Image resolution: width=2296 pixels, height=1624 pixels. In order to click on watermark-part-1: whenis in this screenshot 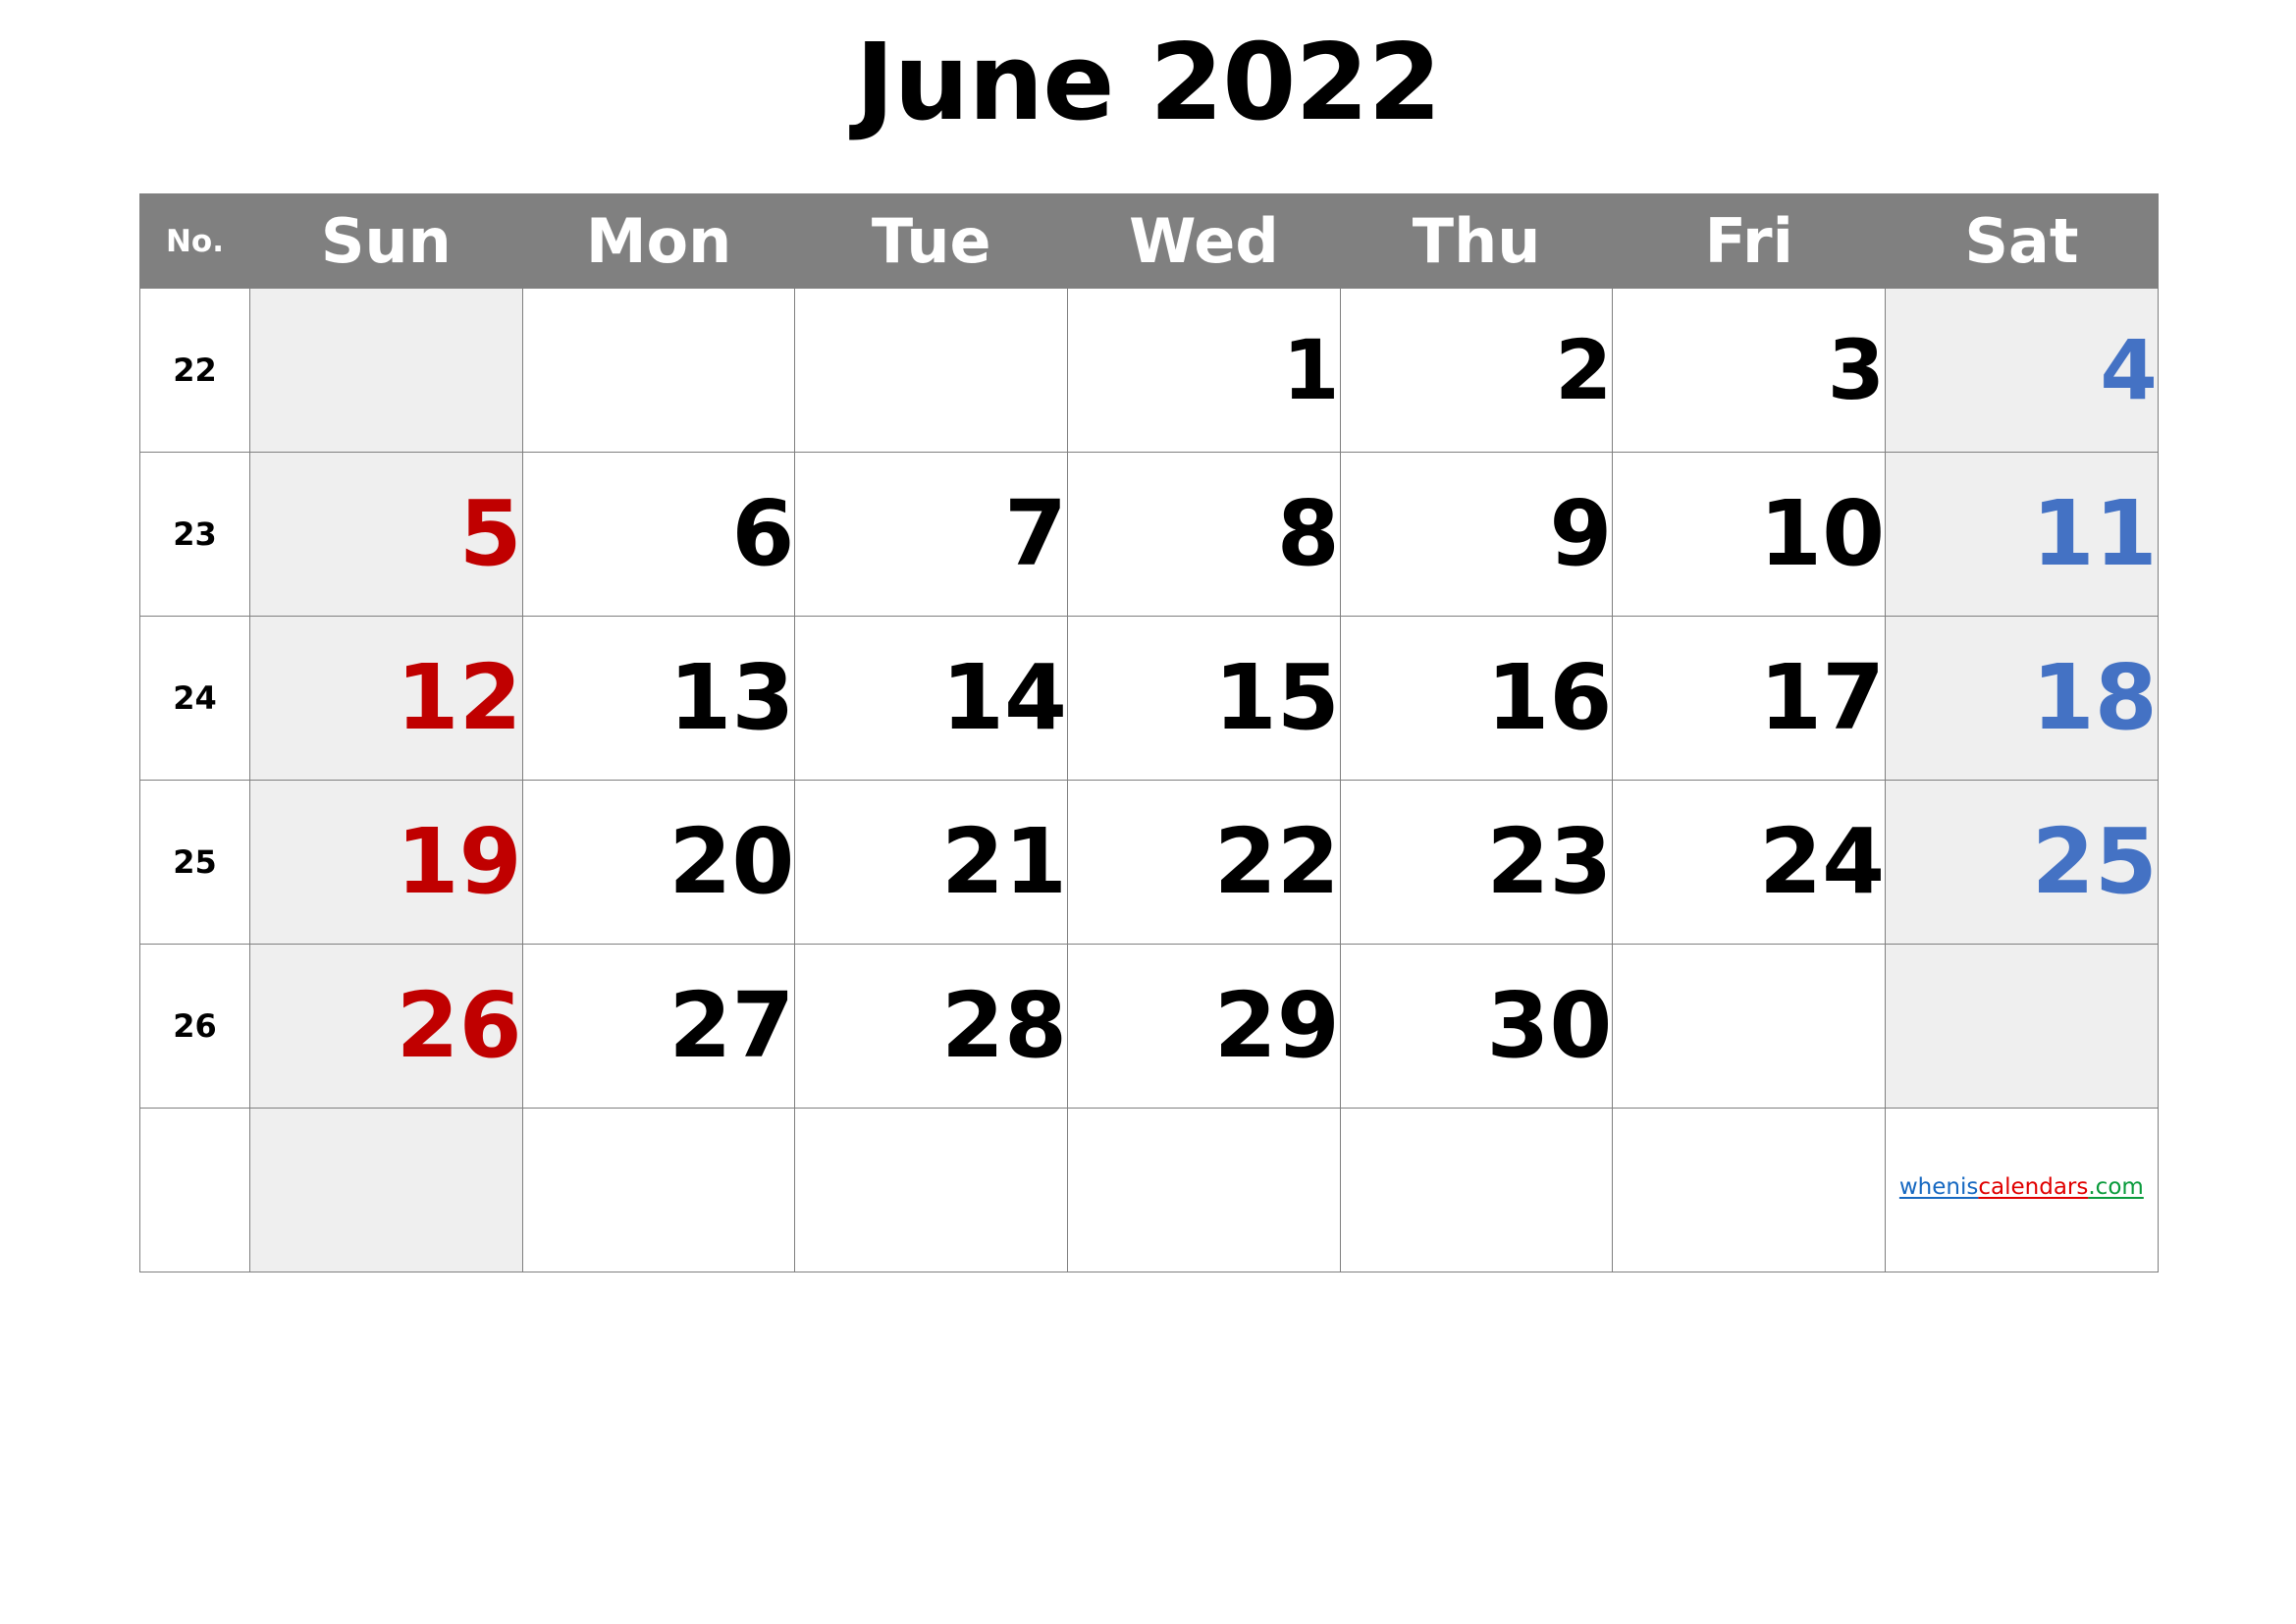, I will do `click(1938, 1186)`.